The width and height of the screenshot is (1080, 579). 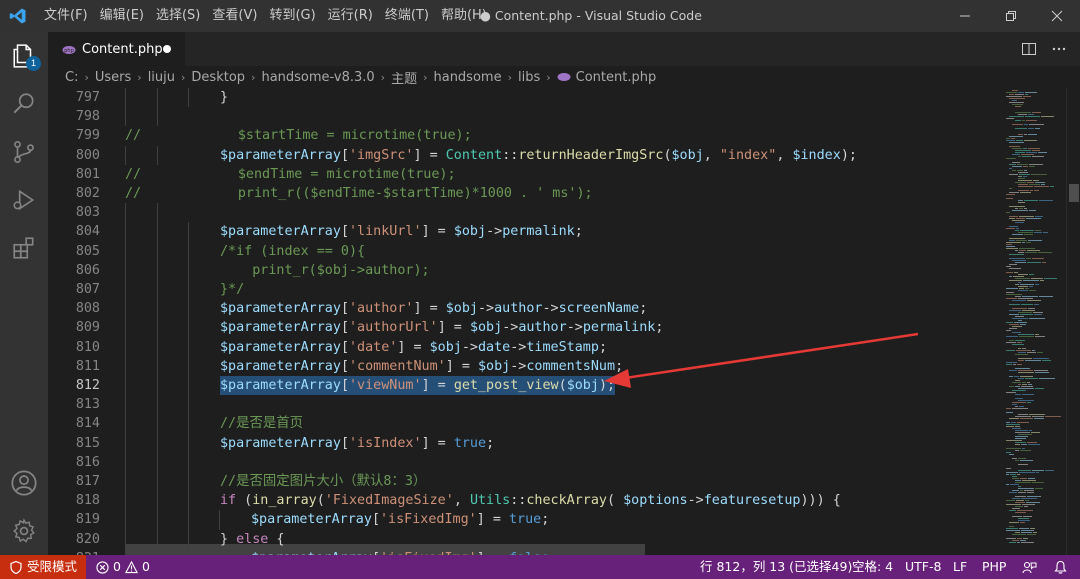 I want to click on token: $obj, so click(x=461, y=309).